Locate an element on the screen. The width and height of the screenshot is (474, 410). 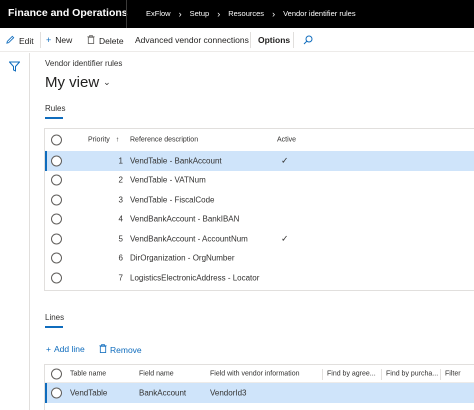
reference-cell: VendTable - VATNum is located at coordinates (168, 180).